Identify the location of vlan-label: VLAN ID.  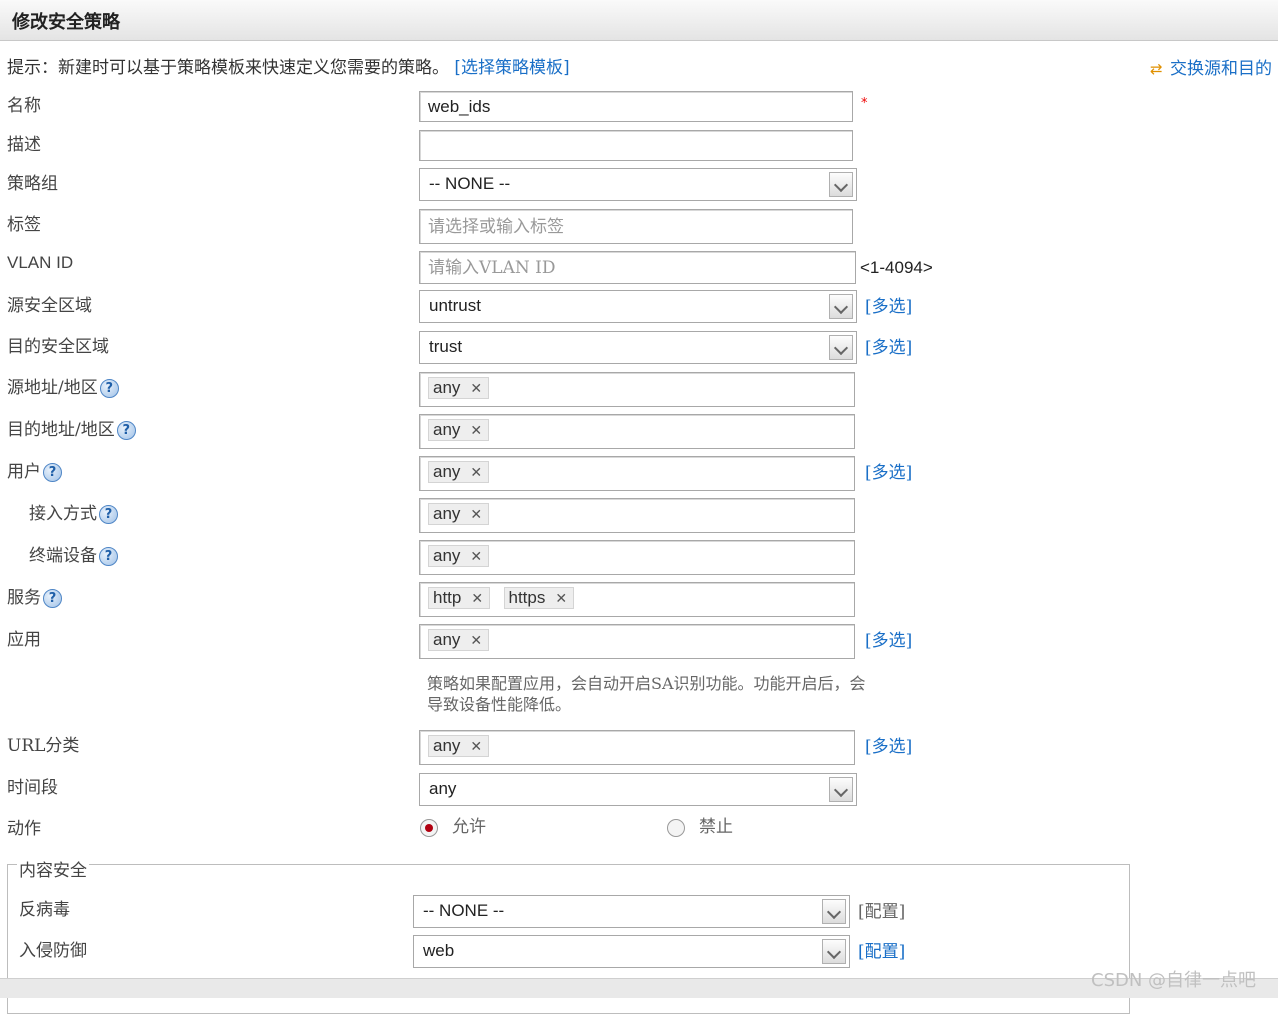
(40, 262).